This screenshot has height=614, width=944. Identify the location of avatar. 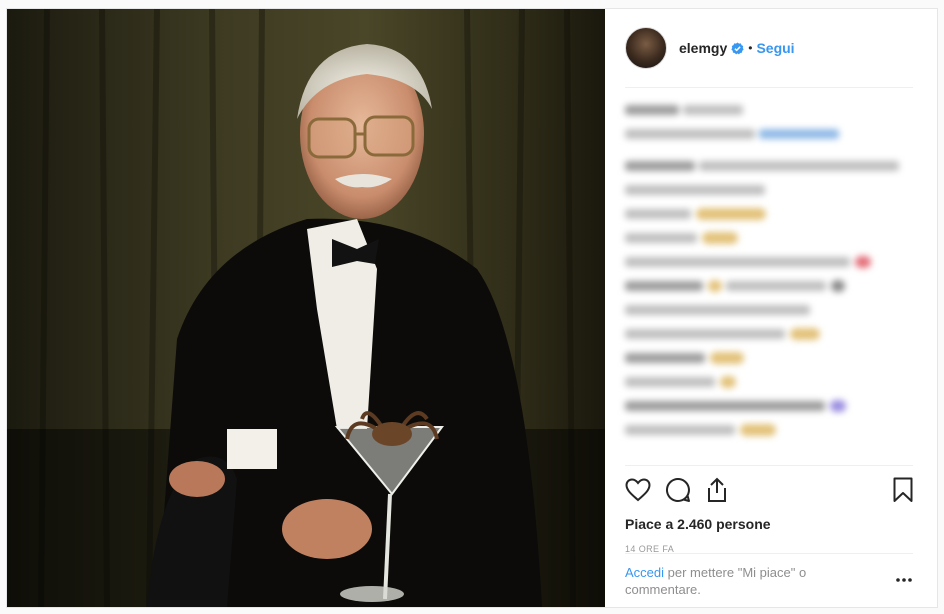
(646, 48).